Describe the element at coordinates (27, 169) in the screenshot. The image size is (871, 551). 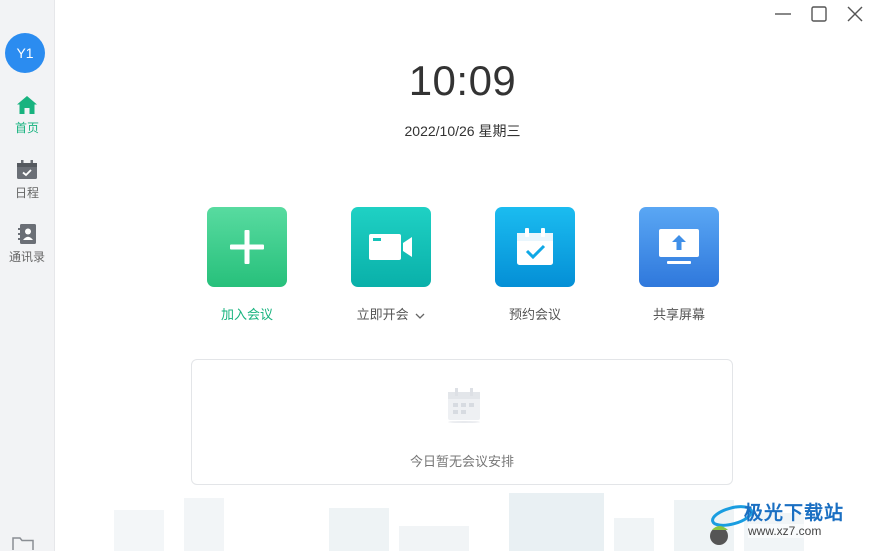
I see `calendar-icon` at that location.